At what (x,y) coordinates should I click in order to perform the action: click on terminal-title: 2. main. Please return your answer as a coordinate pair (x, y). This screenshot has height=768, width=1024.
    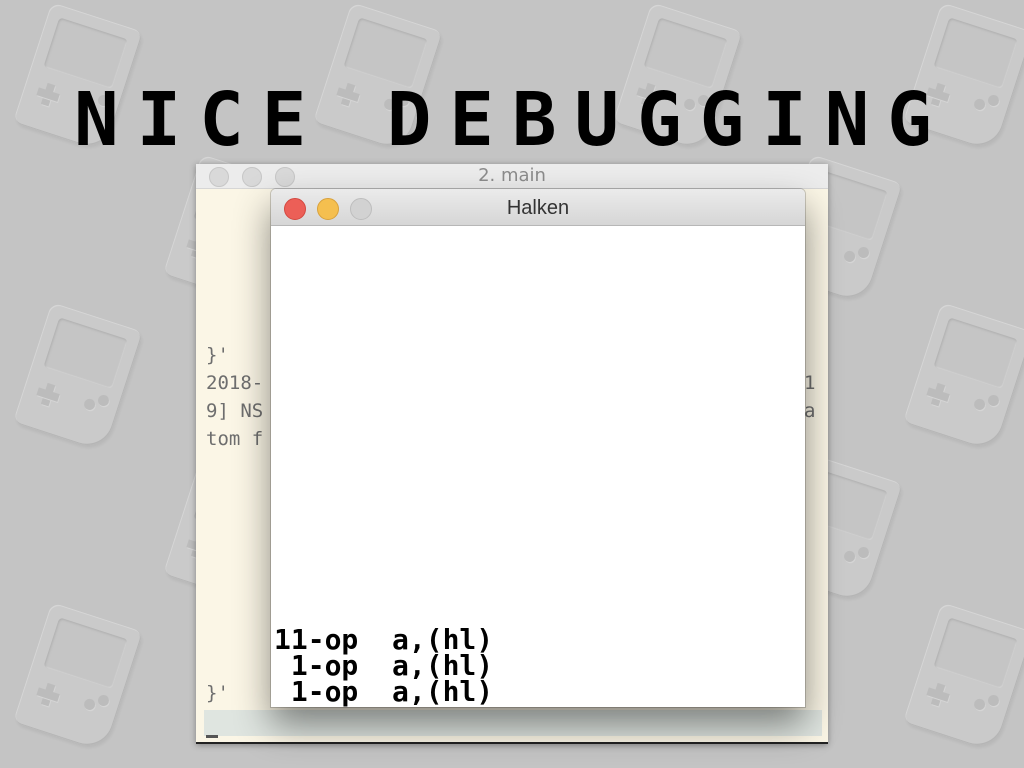
    Looking at the image, I should click on (512, 175).